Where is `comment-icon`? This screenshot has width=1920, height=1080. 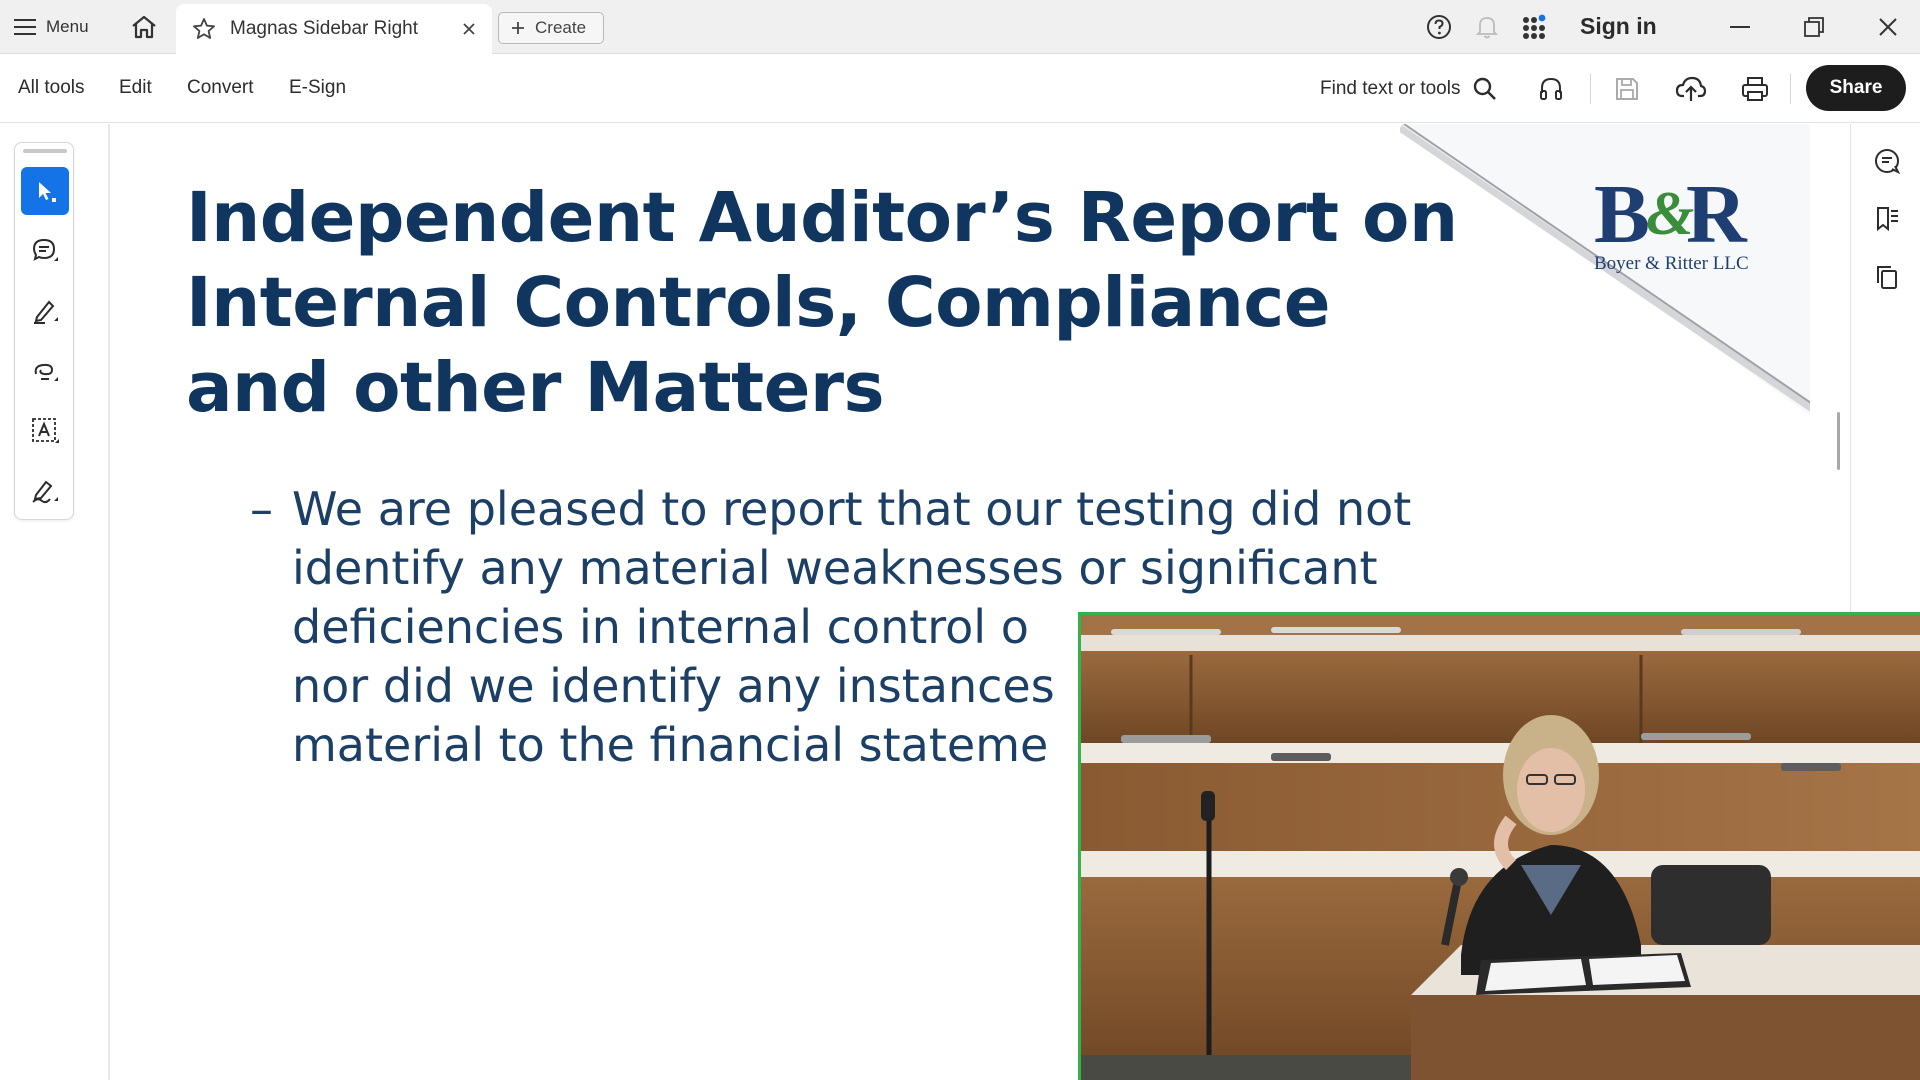 comment-icon is located at coordinates (45, 249).